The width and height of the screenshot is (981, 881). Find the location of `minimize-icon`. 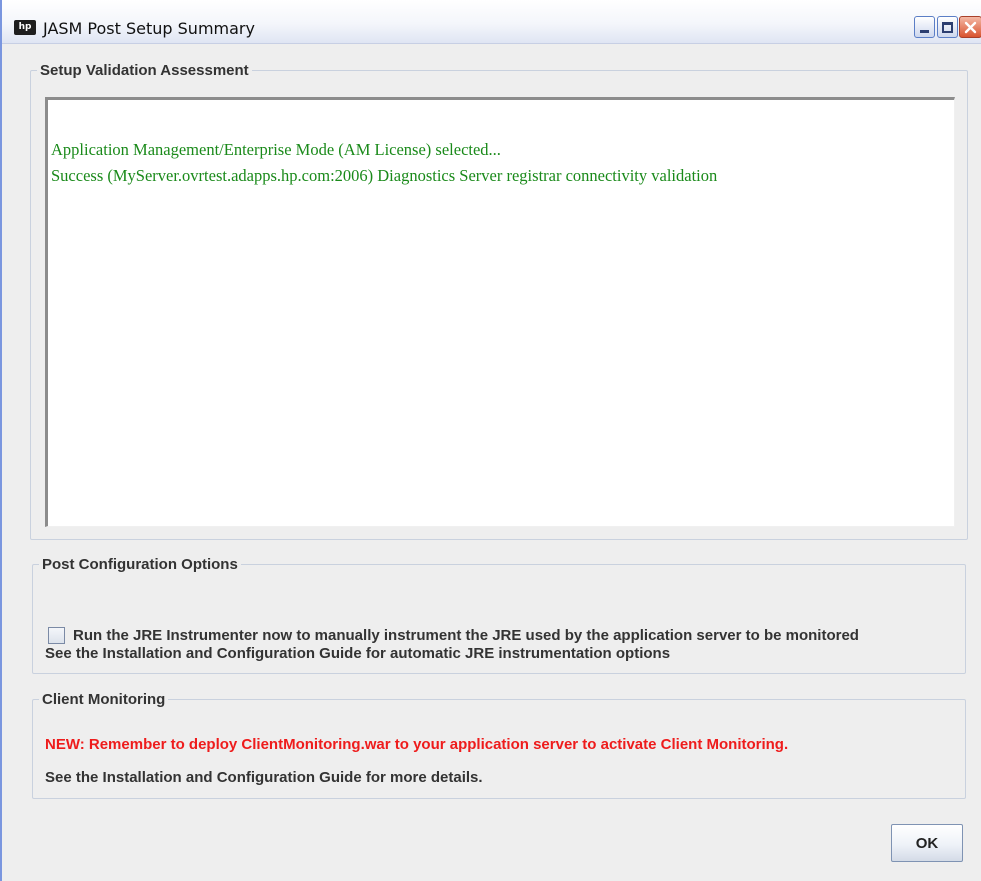

minimize-icon is located at coordinates (924, 31).